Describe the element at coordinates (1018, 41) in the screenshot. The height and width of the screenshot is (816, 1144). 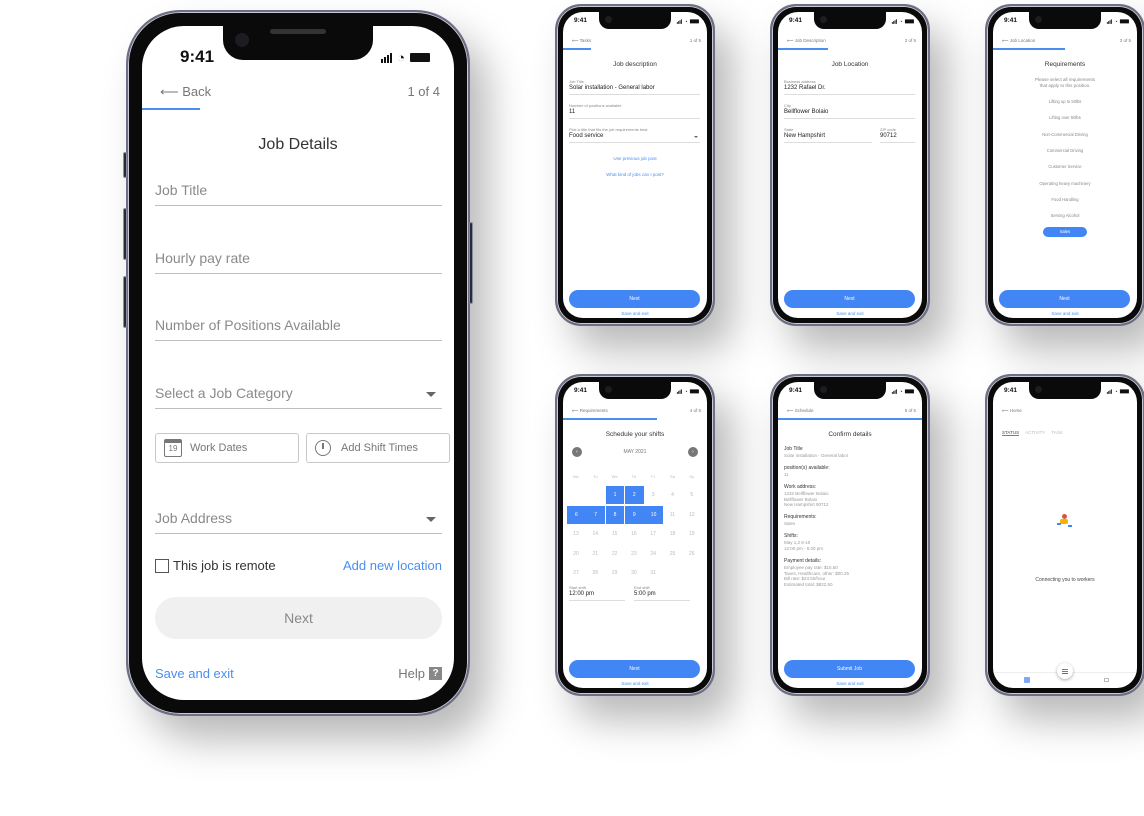
I see `back-button: ⟵ Job Location` at that location.